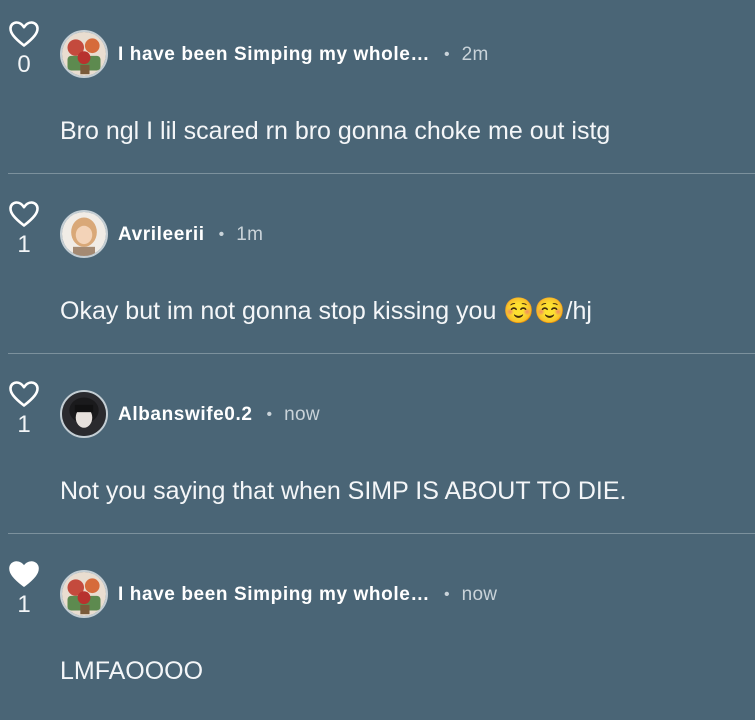 The width and height of the screenshot is (755, 720). I want to click on timestamp: 1m, so click(250, 234).